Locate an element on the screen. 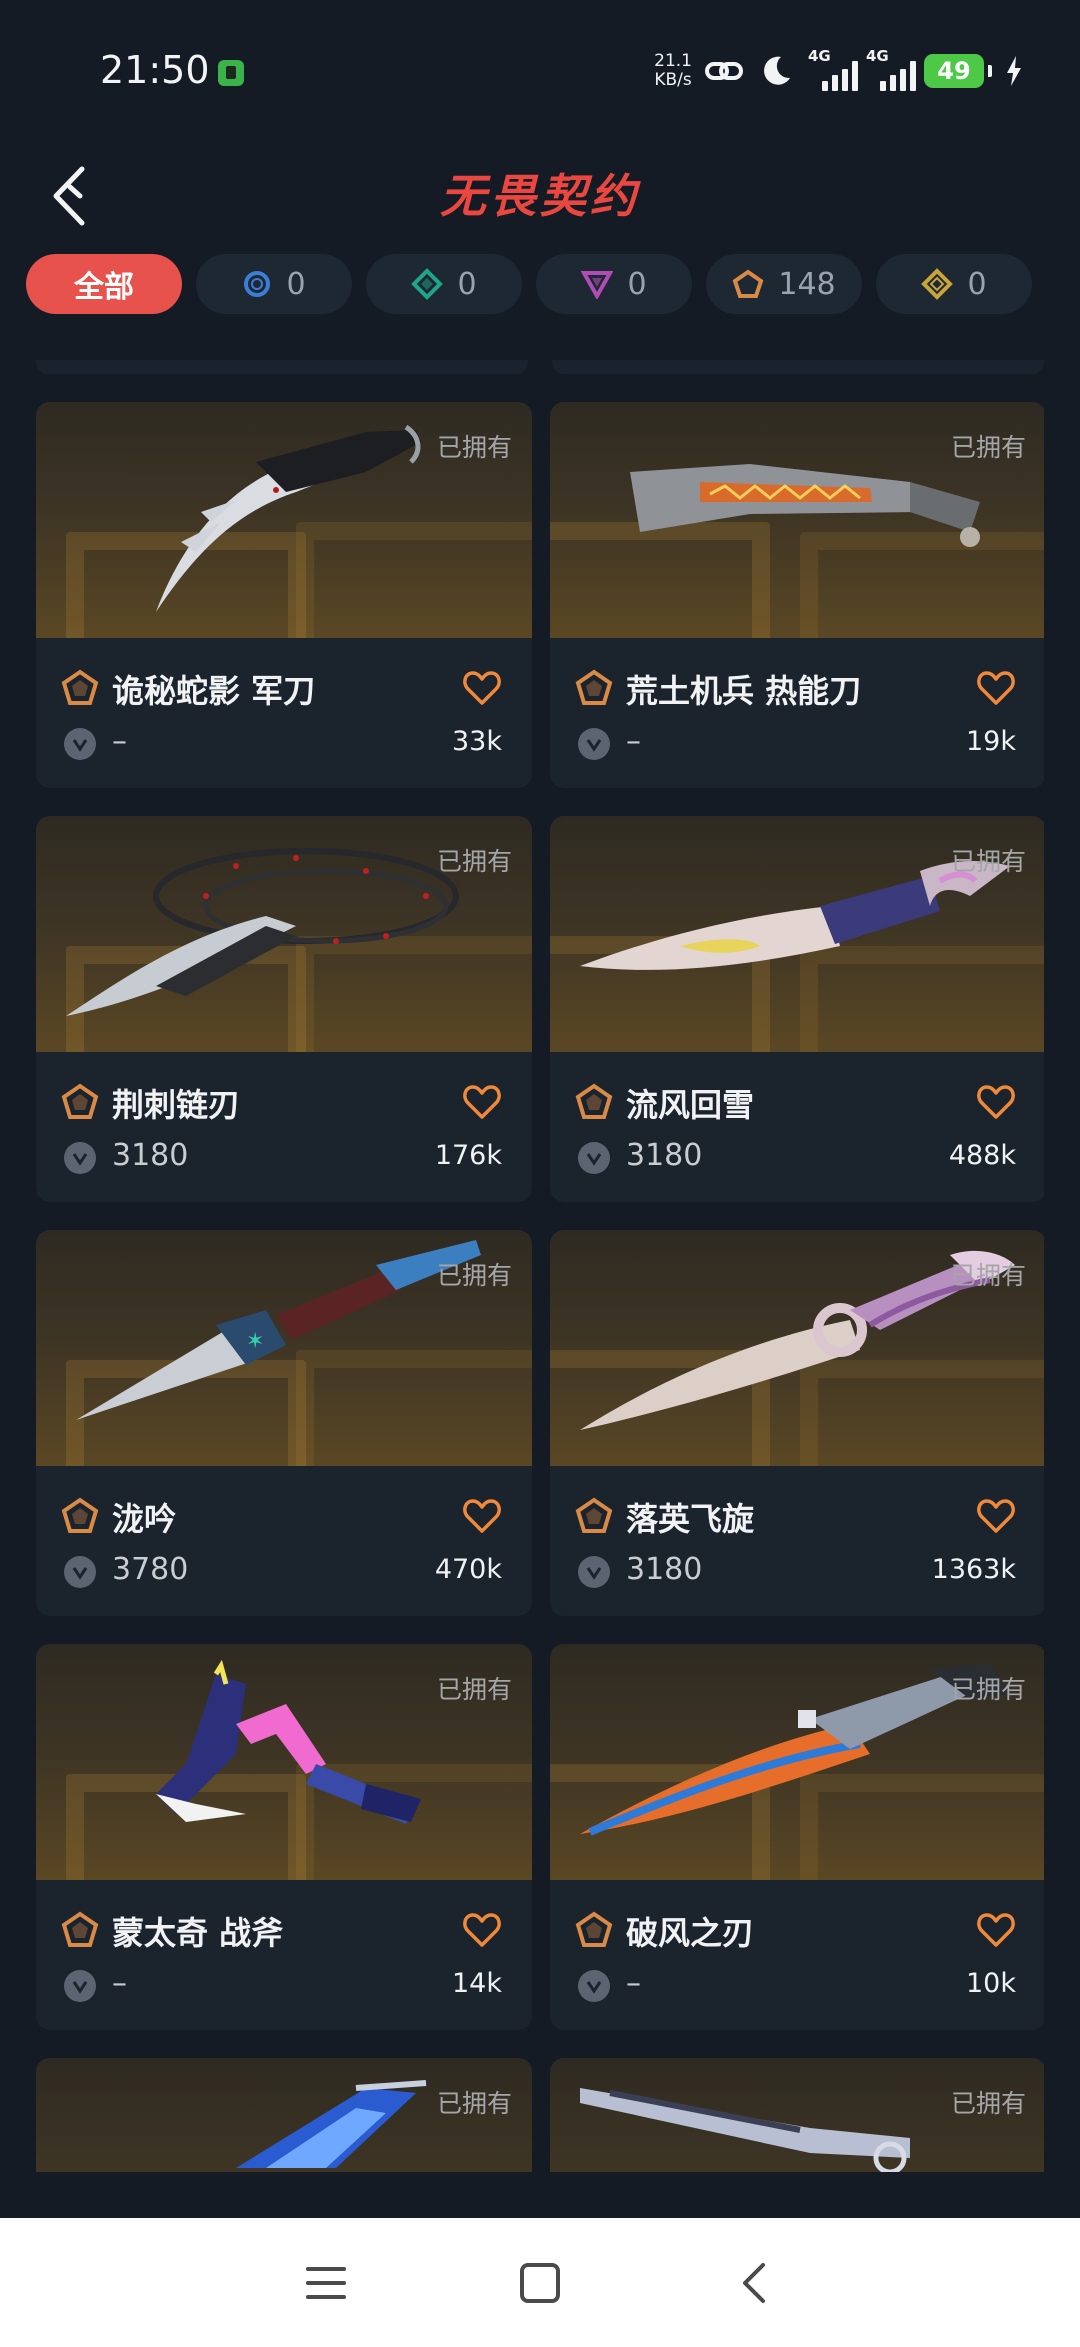 The height and width of the screenshot is (2347, 1080). battery-tip is located at coordinates (990, 71).